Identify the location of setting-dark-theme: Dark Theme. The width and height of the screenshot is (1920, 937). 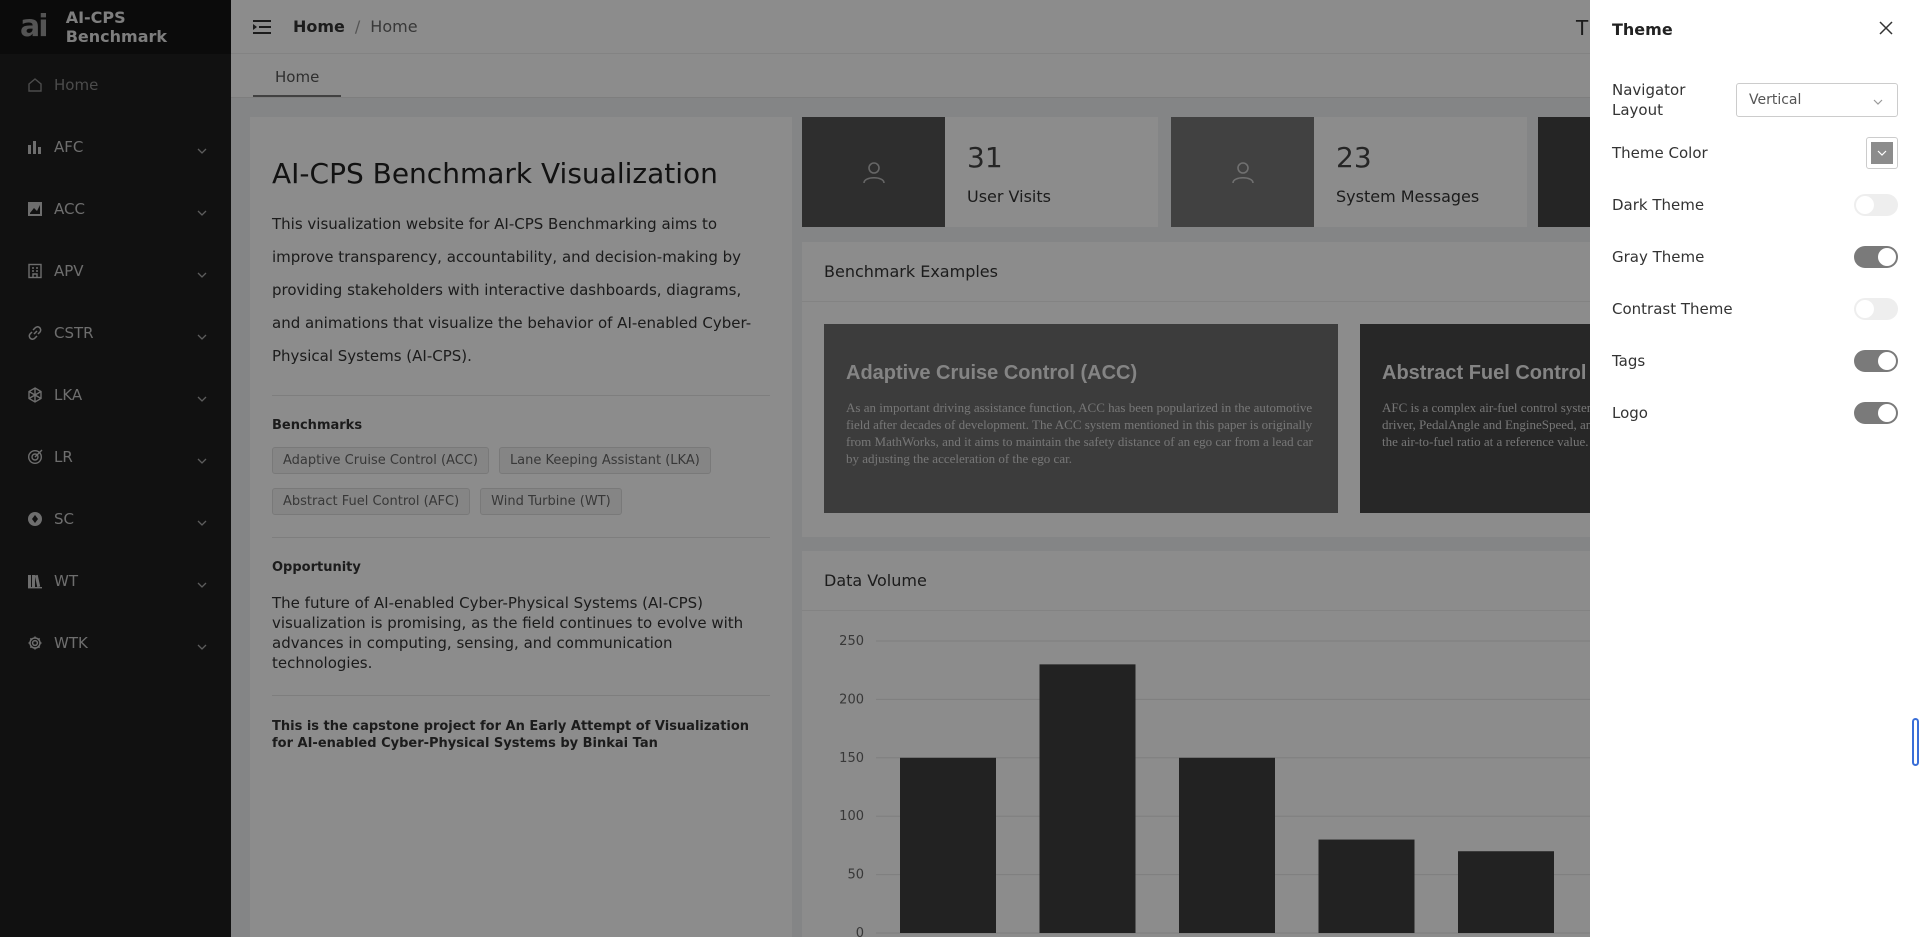
(1755, 205).